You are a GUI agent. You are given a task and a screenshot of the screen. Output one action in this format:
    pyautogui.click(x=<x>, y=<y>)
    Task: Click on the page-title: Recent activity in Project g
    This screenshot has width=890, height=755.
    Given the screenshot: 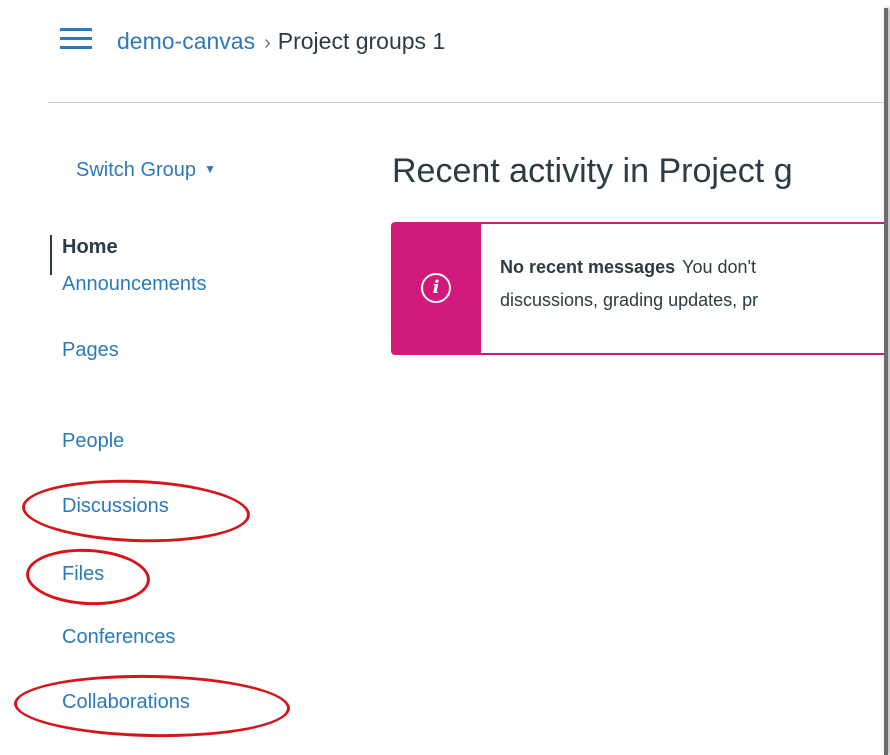 What is the action you would take?
    pyautogui.click(x=592, y=171)
    